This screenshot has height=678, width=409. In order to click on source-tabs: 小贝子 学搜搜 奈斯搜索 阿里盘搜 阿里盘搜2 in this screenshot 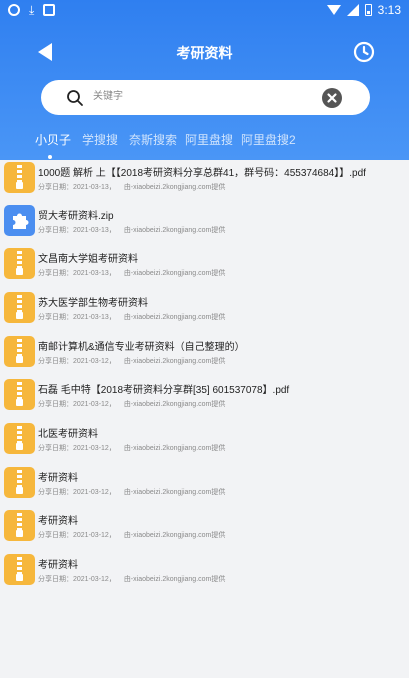, I will do `click(204, 143)`.